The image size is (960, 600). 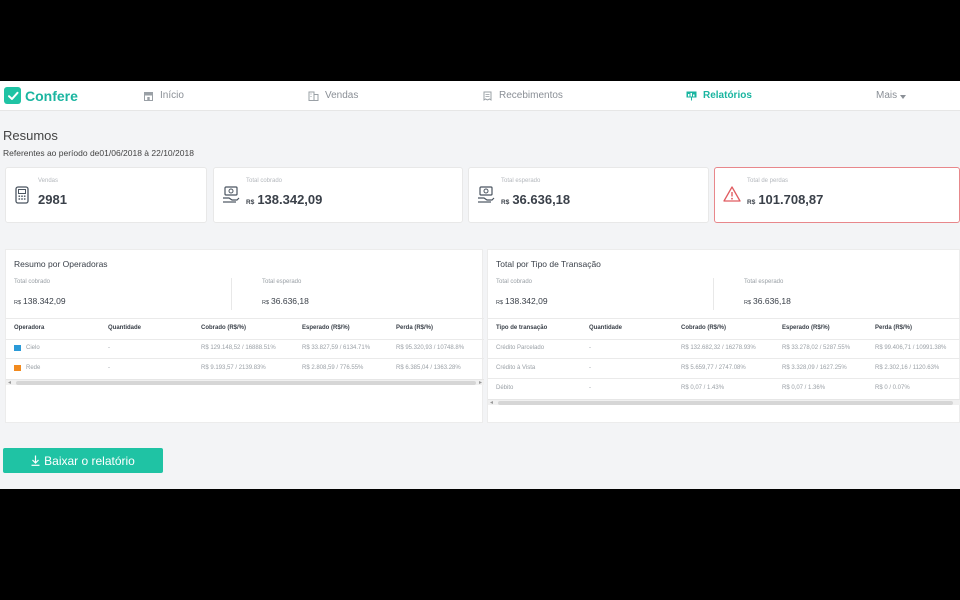 I want to click on horizontal-scrollbar: ◂, so click(x=724, y=402).